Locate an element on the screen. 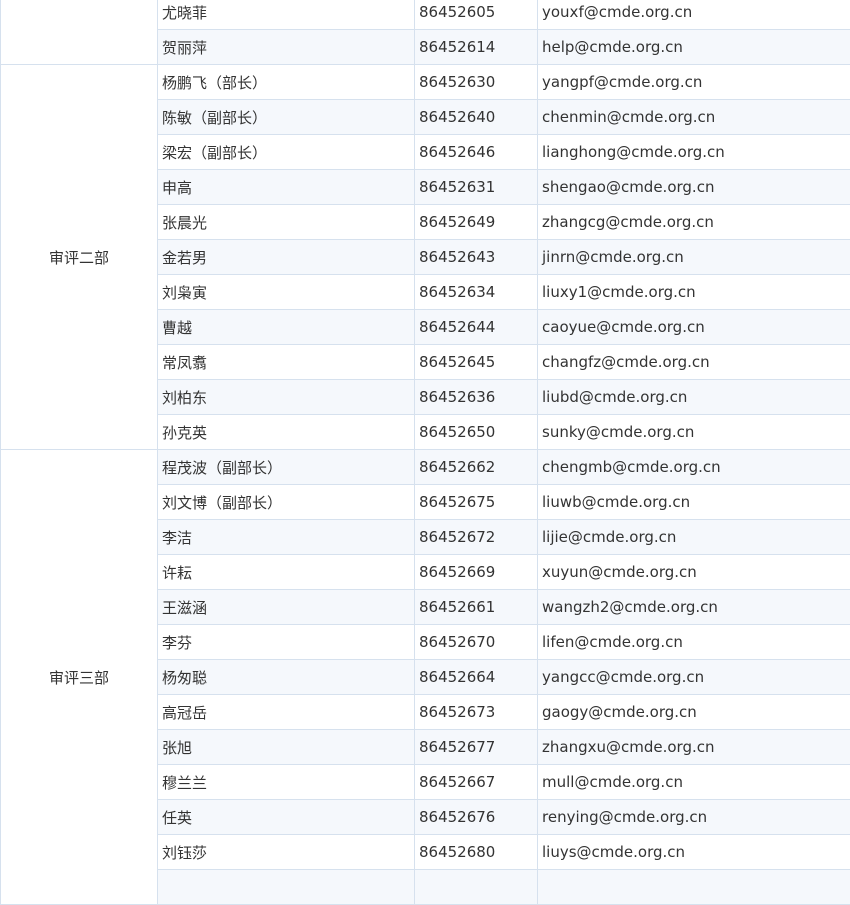 The height and width of the screenshot is (905, 850). phone-cell: 86452643 is located at coordinates (476, 257).